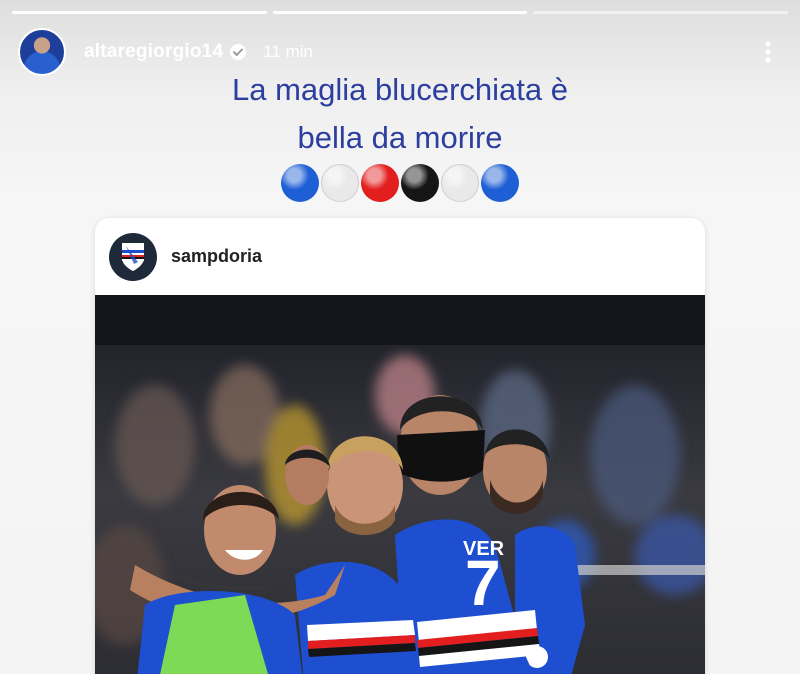 Image resolution: width=800 pixels, height=674 pixels. What do you see at coordinates (400, 89) in the screenshot?
I see `caption-line-1: La maglia blucerchiata è` at bounding box center [400, 89].